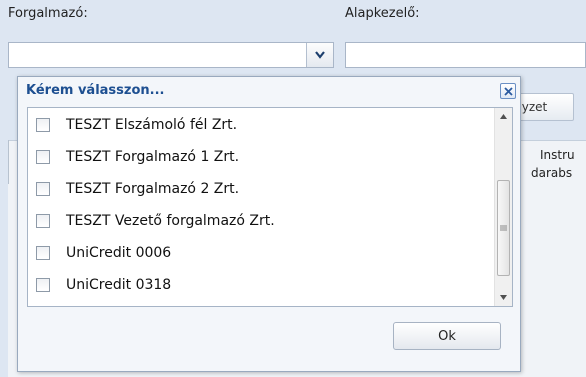  Describe the element at coordinates (258, 157) in the screenshot. I see `list-item: TESZT Forgalmazó 1 Zrt.` at that location.